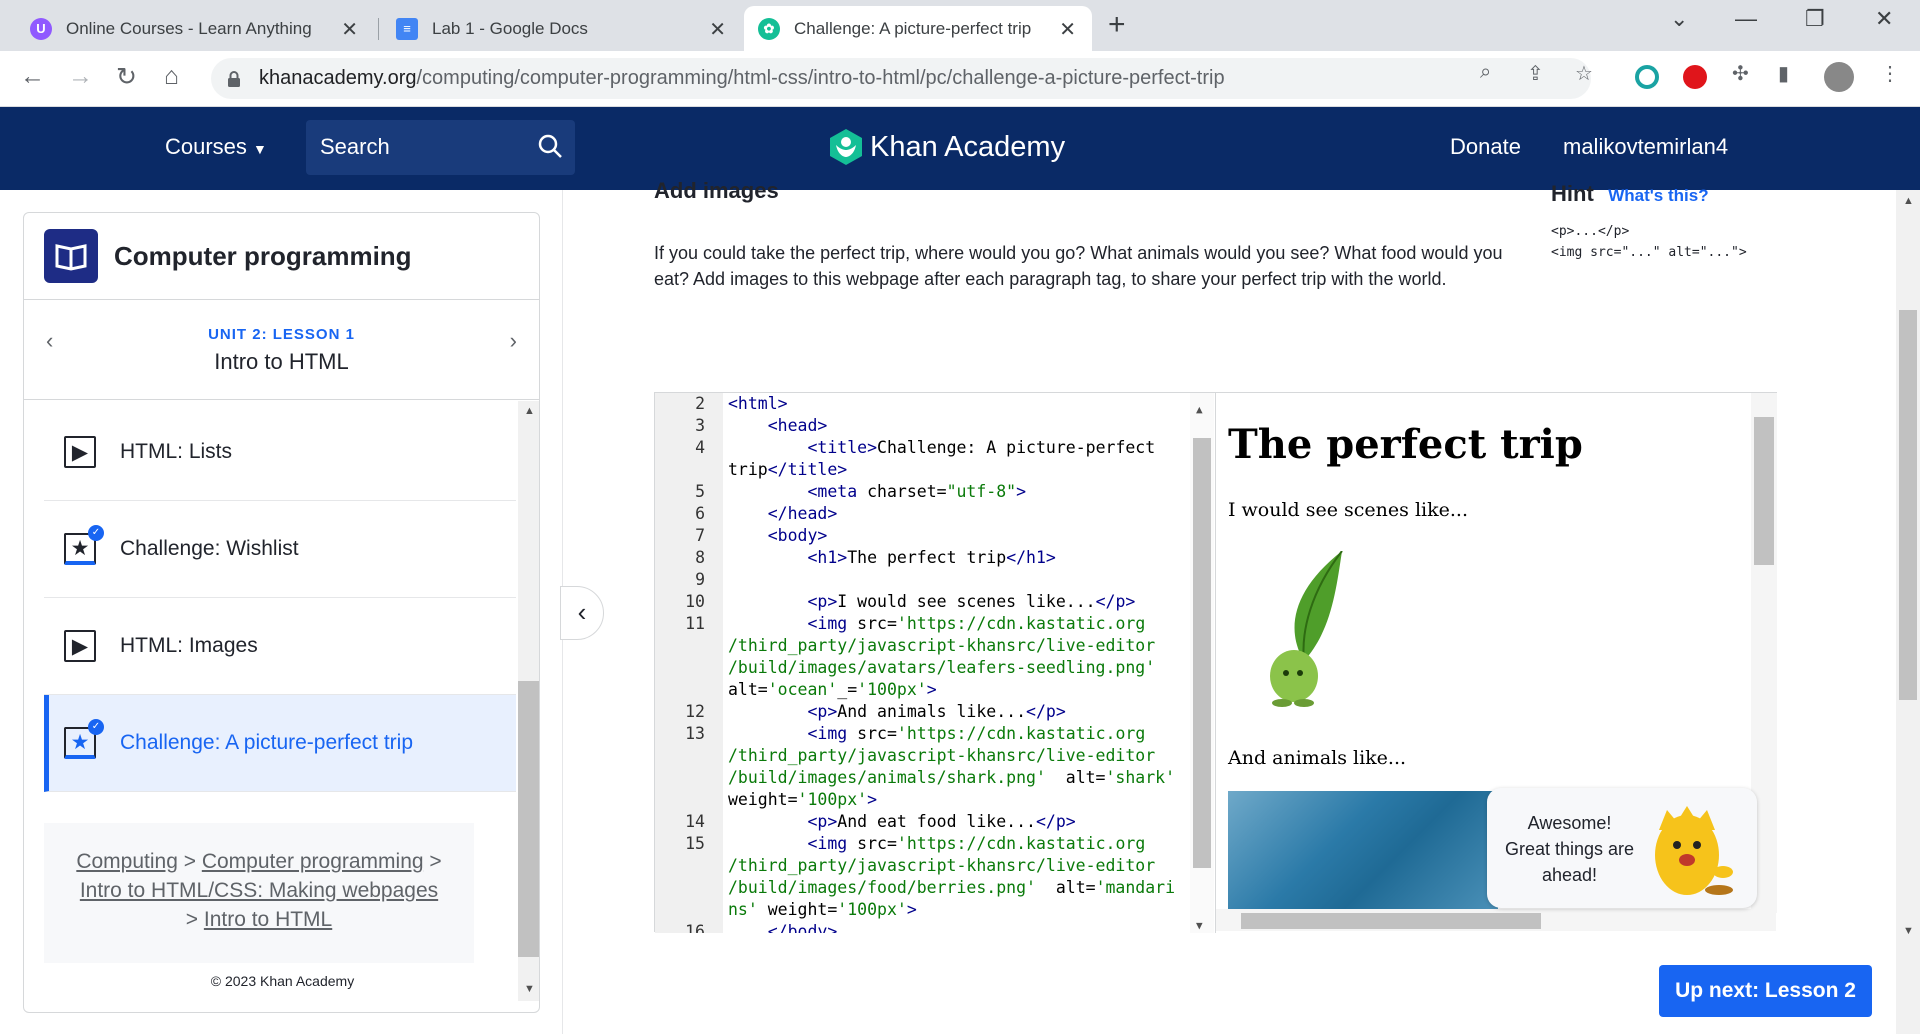 The image size is (1920, 1034). What do you see at coordinates (941, 821) in the screenshot?
I see `code-line: <p>And eat food like...</p>` at bounding box center [941, 821].